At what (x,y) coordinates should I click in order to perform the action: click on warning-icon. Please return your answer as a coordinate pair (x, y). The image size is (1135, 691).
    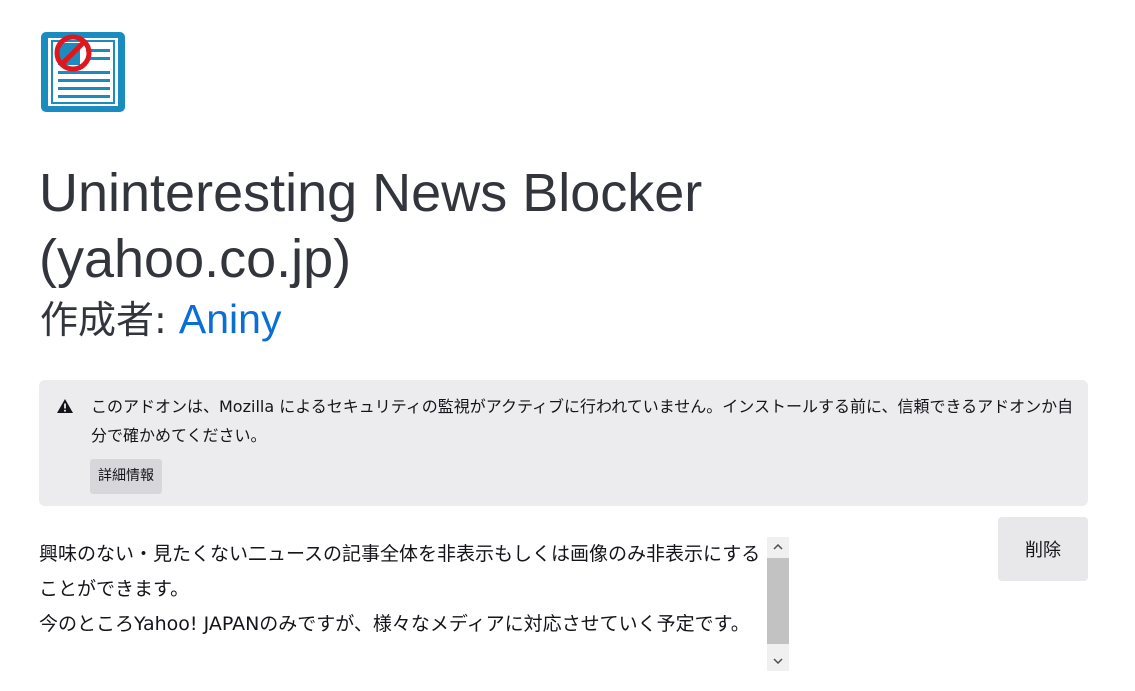
    Looking at the image, I should click on (65, 406).